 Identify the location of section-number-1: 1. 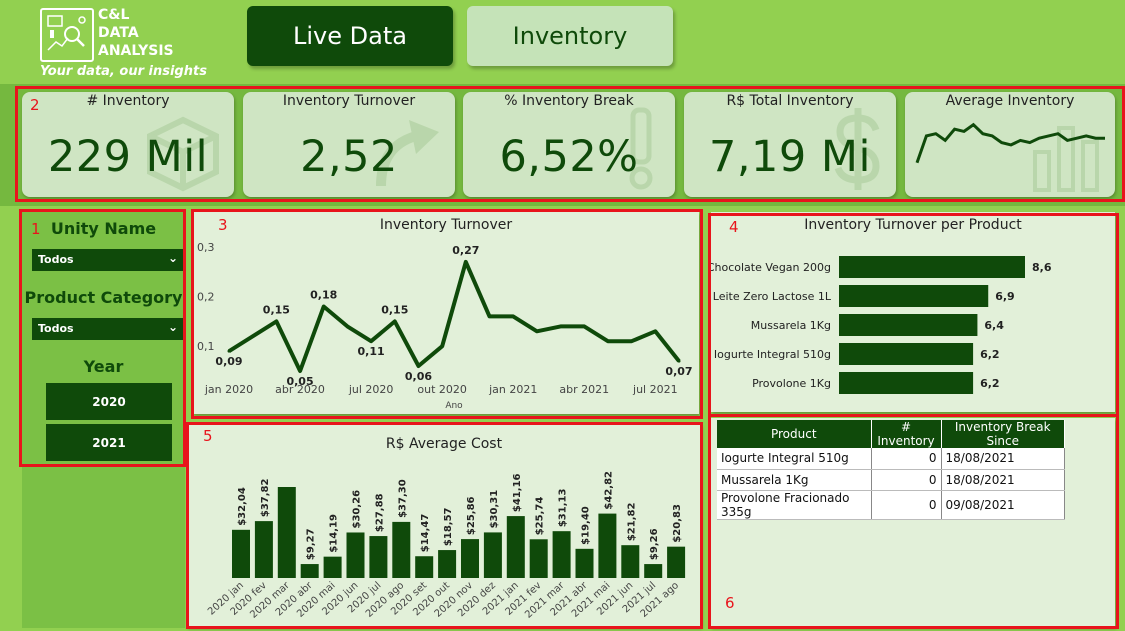
(36, 229).